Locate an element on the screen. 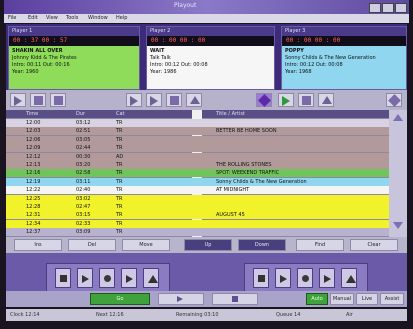 This screenshot has width=413, height=329. p2-play-button is located at coordinates (154, 100).